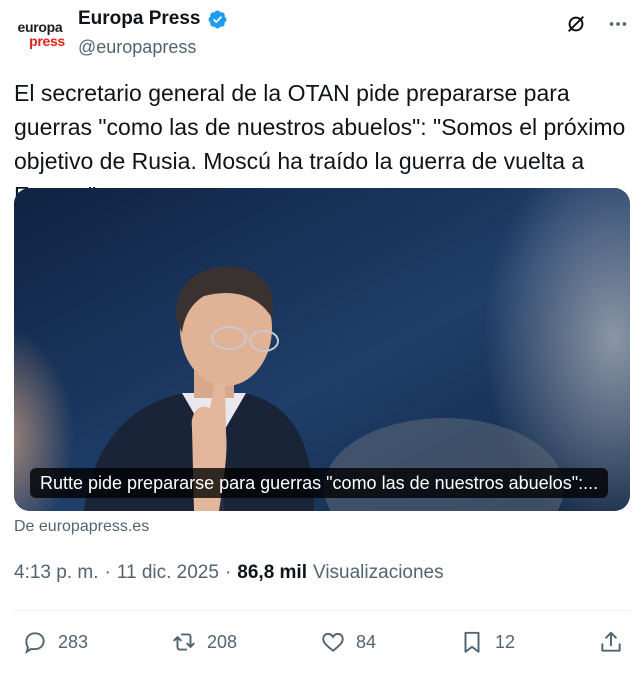 The width and height of the screenshot is (644, 673). Describe the element at coordinates (378, 572) in the screenshot. I see `views-label: Visualizaciones` at that location.